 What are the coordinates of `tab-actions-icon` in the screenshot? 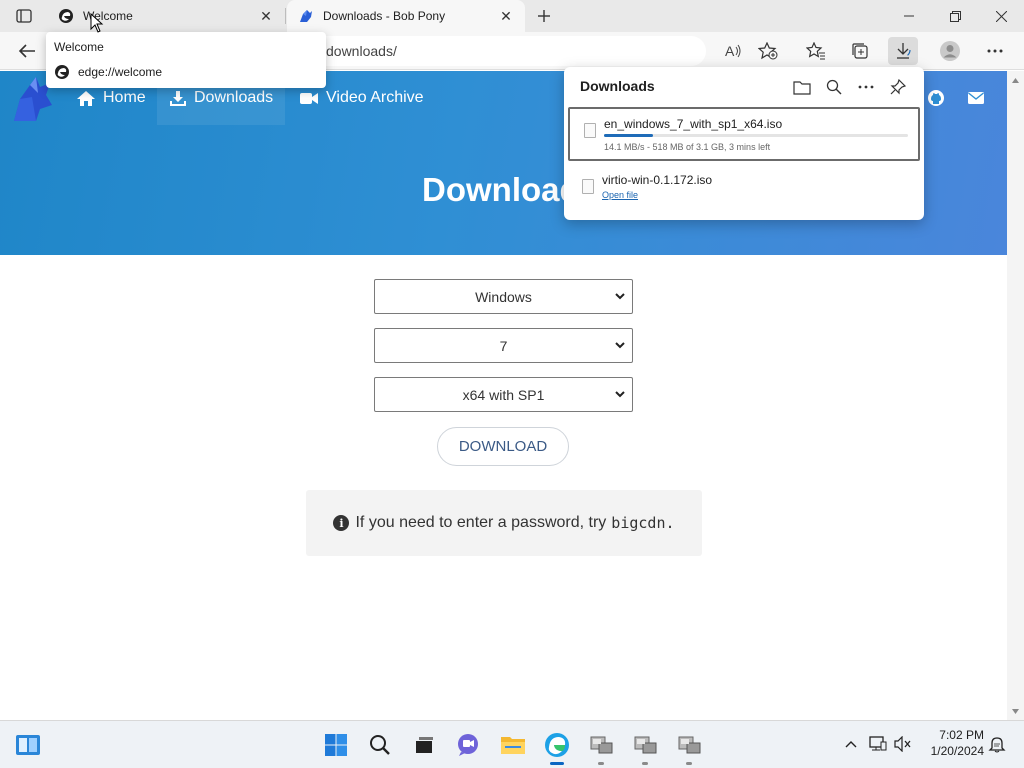 It's located at (24, 16).